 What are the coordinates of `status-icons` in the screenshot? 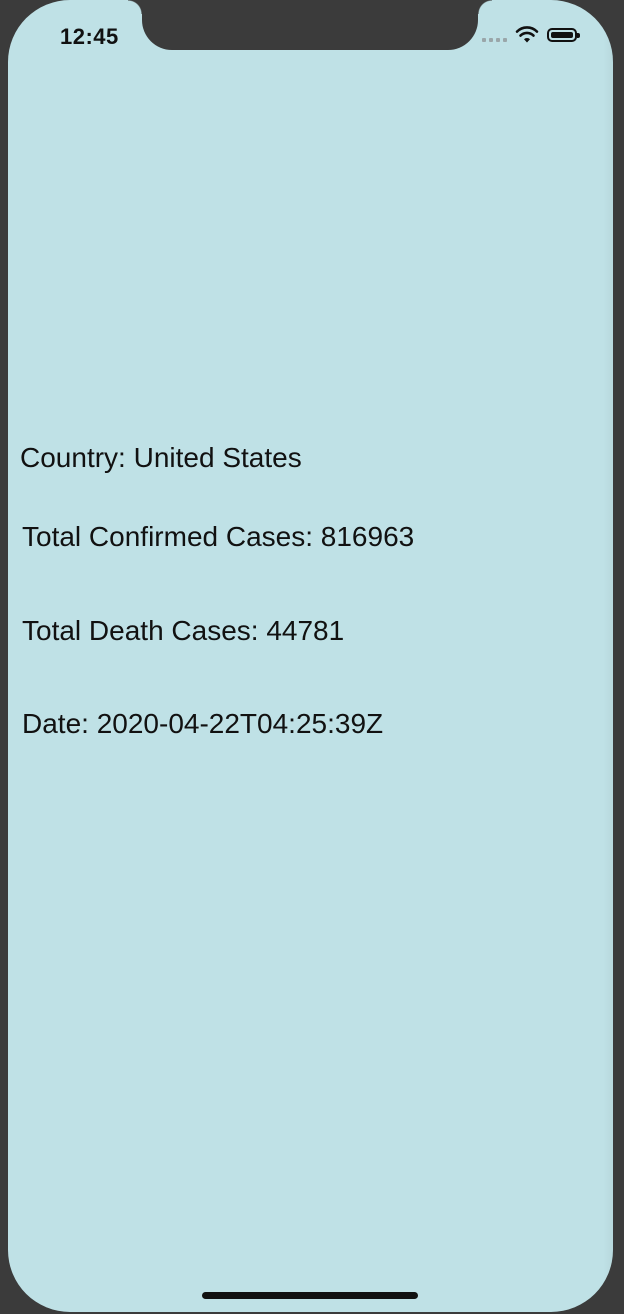 It's located at (531, 35).